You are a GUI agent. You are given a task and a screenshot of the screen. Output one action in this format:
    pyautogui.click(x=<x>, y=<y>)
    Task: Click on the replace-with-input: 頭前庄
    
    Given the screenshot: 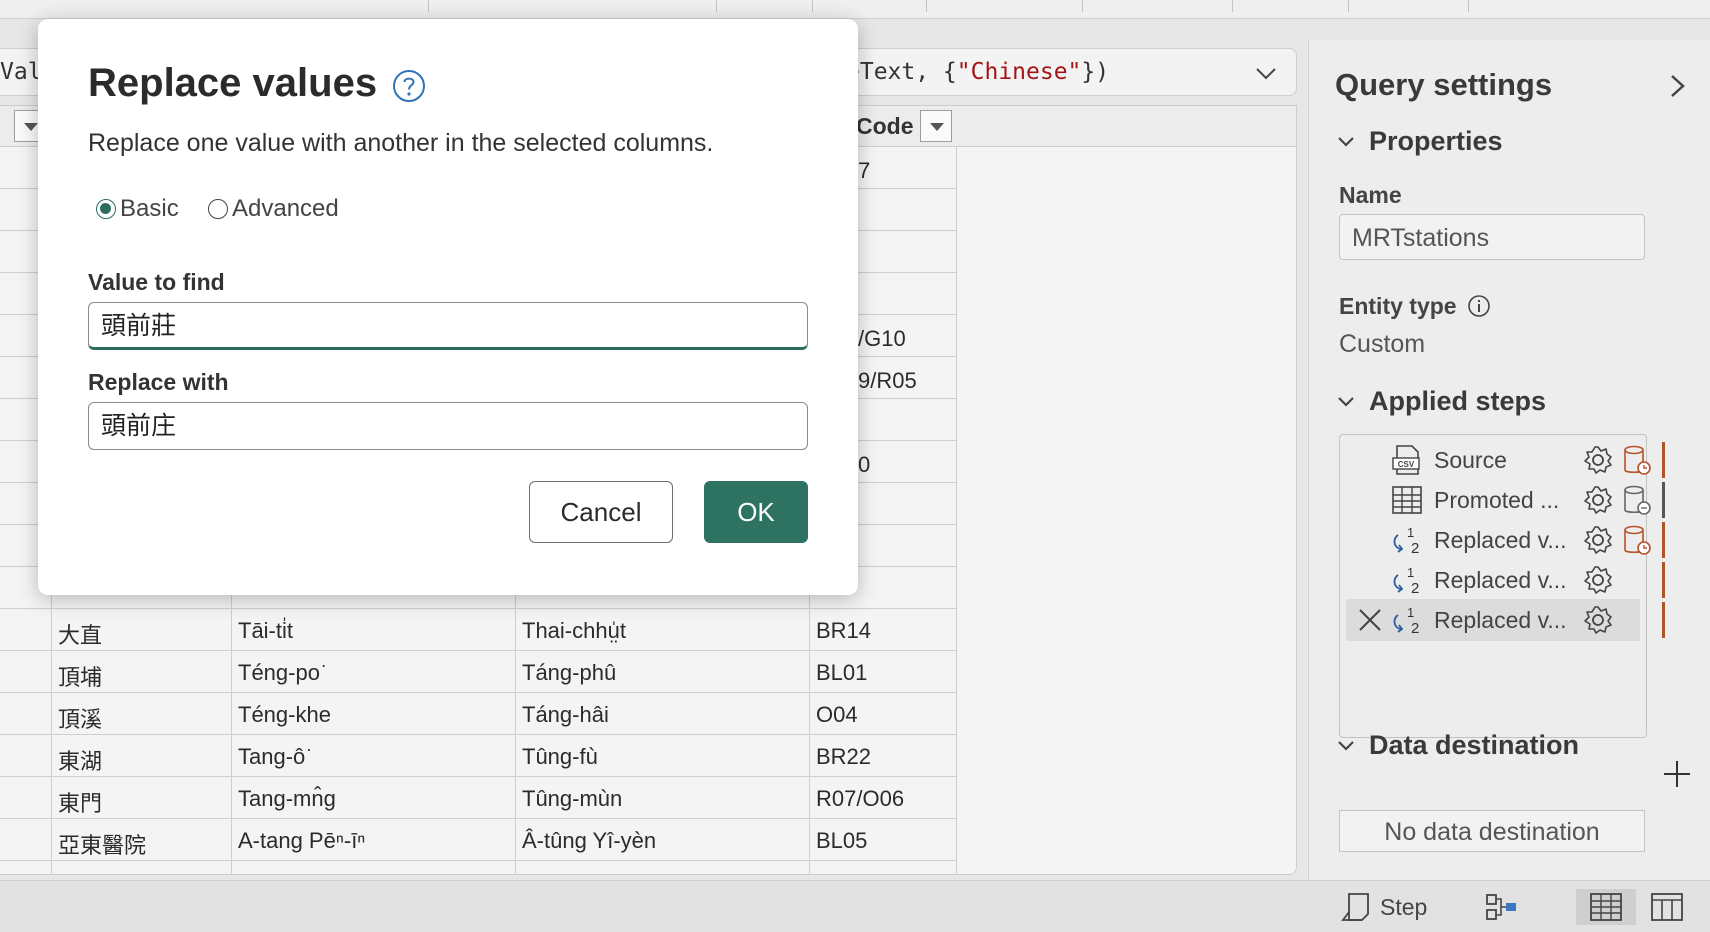 What is the action you would take?
    pyautogui.click(x=448, y=426)
    